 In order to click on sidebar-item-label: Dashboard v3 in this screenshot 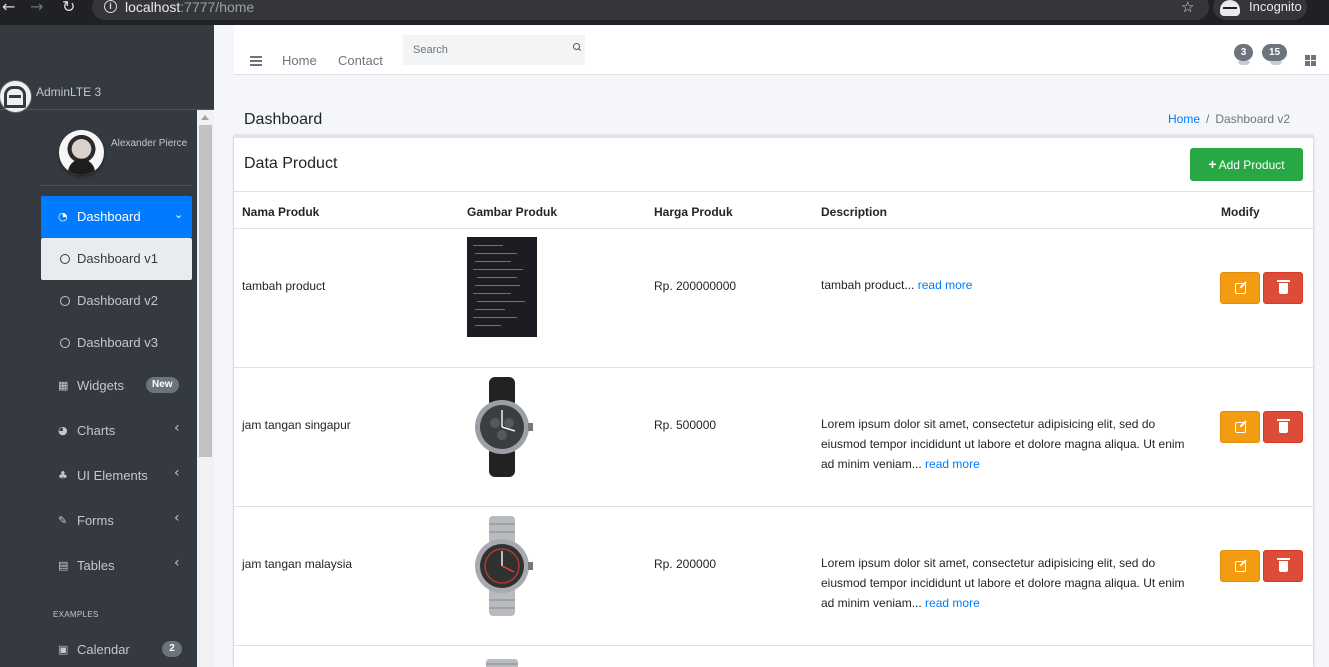, I will do `click(117, 342)`.